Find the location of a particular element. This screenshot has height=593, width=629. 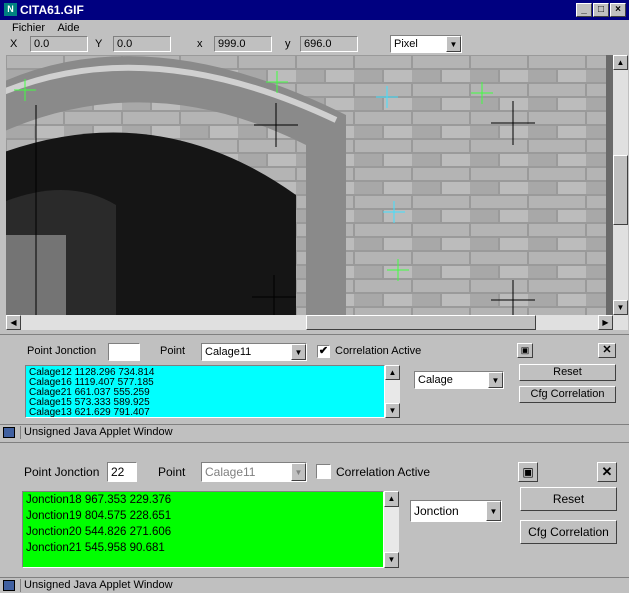

type-select-value: Calage is located at coordinates (435, 380).